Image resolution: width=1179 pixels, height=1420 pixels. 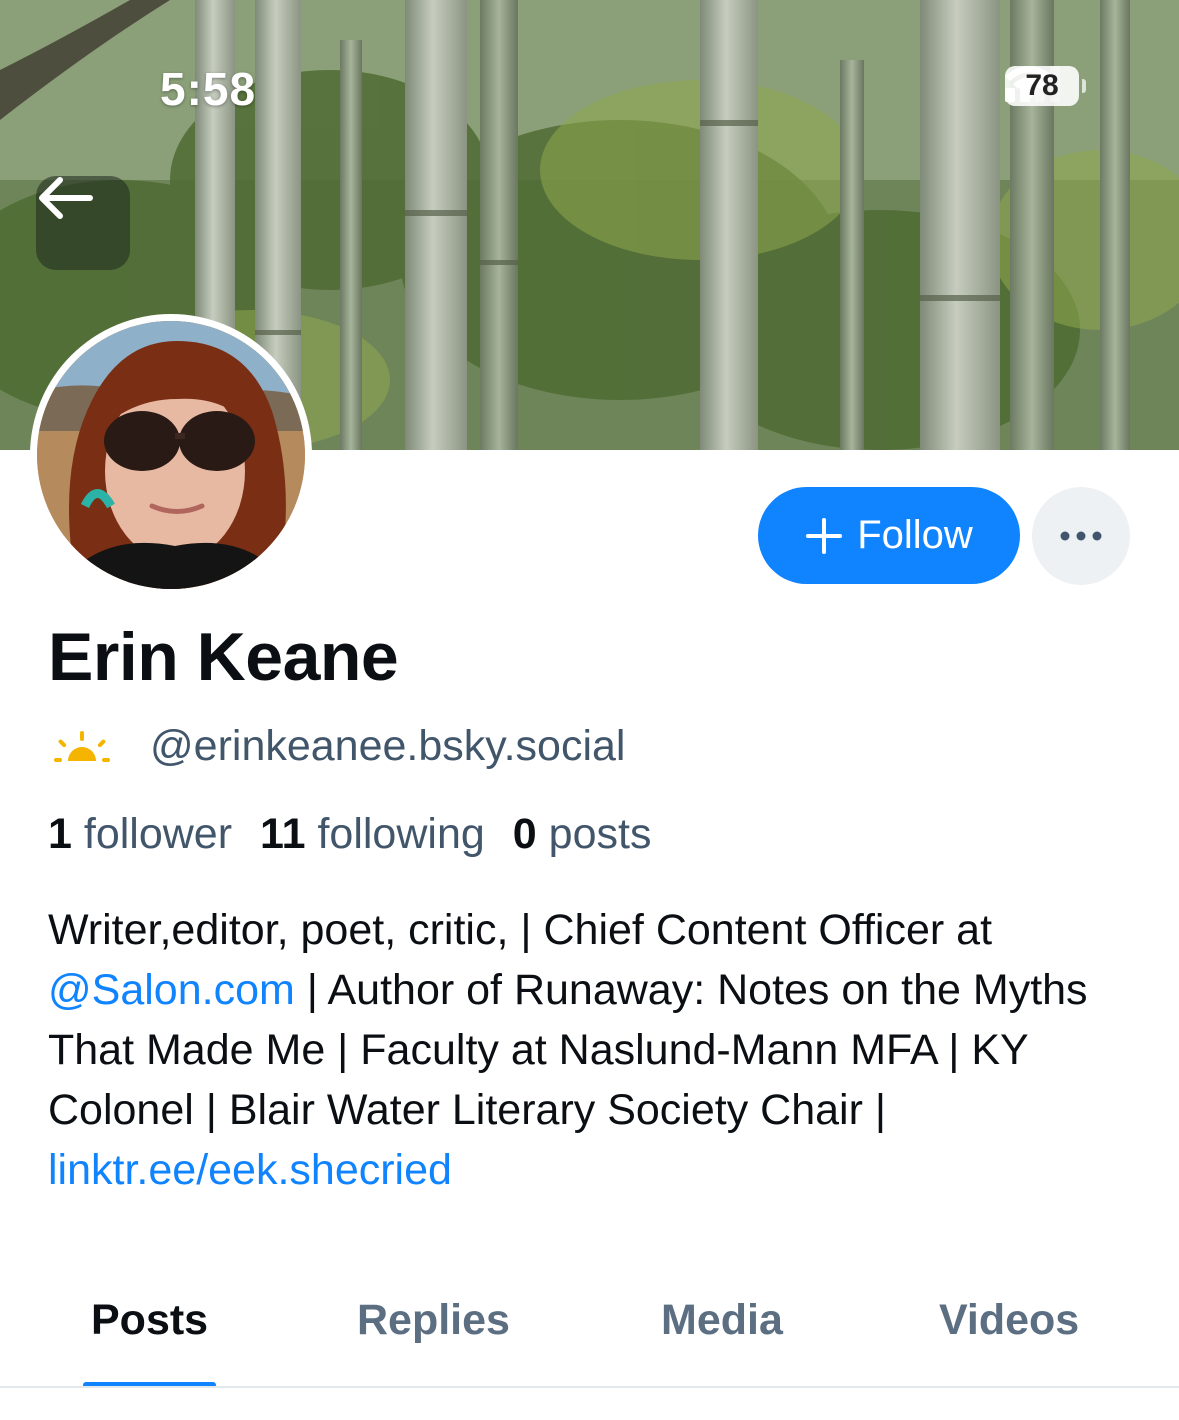 I want to click on tab-videos: Videos, so click(x=1009, y=1334).